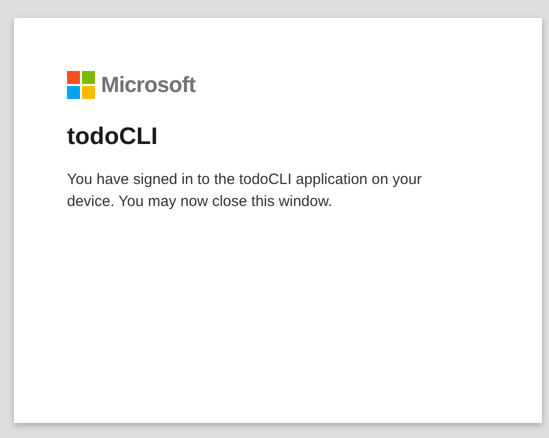 The width and height of the screenshot is (549, 438). What do you see at coordinates (112, 137) in the screenshot?
I see `app-title: todoCLI` at bounding box center [112, 137].